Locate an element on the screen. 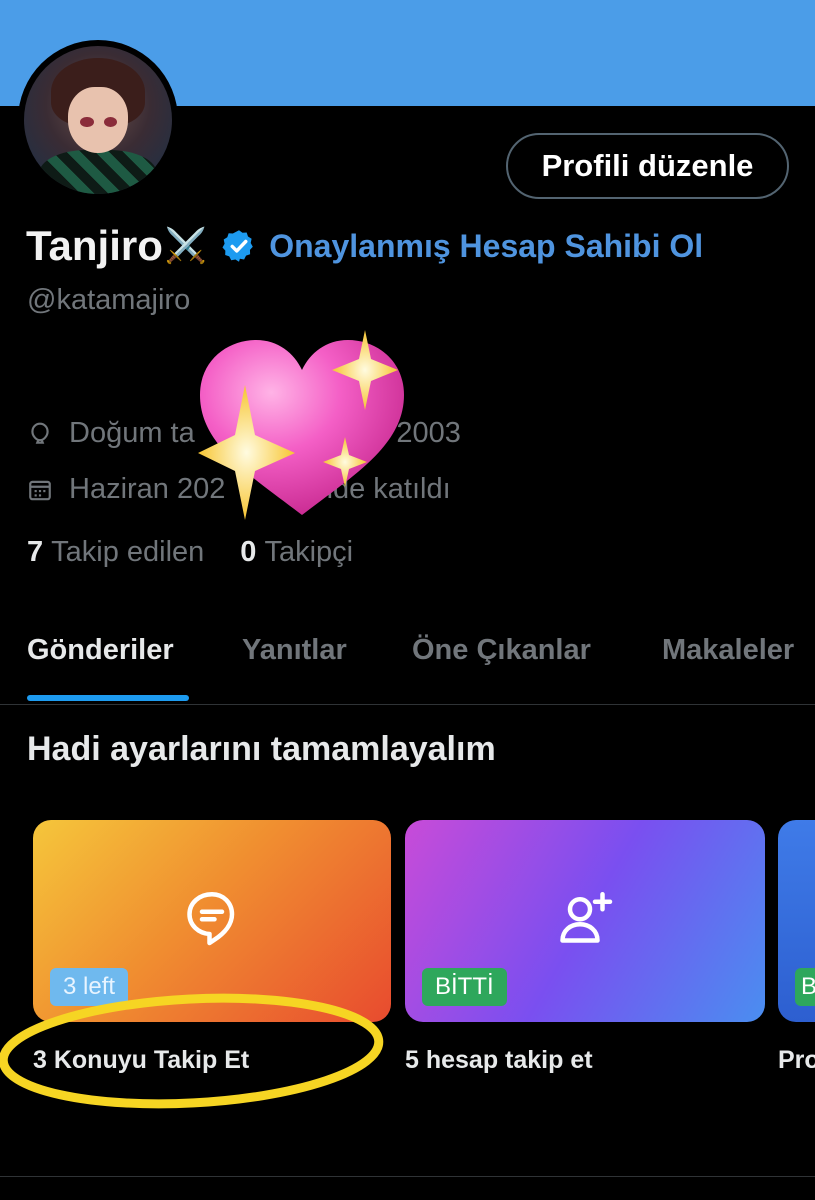  joined-text-start: Haziran 202 is located at coordinates (147, 489).